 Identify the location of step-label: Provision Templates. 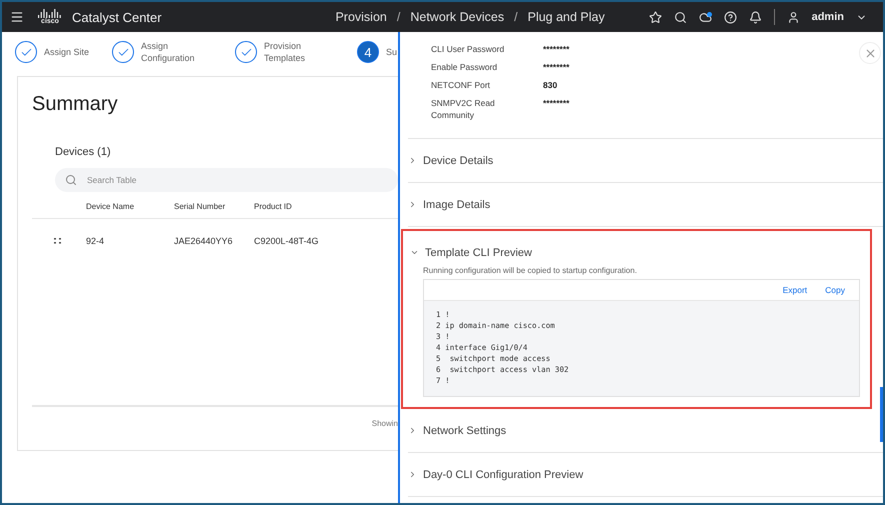
(297, 52).